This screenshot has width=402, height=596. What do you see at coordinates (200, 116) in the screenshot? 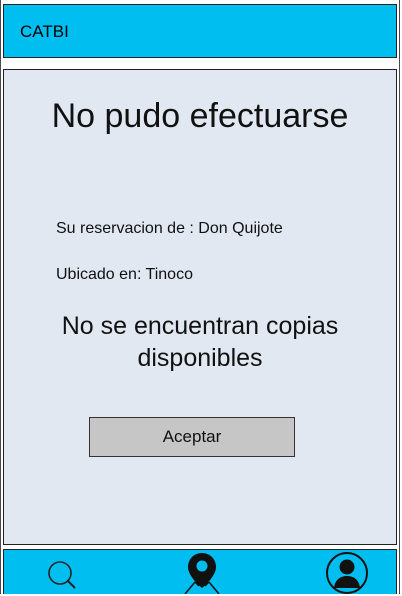
I see `error-headline: No pudo efectuarse` at bounding box center [200, 116].